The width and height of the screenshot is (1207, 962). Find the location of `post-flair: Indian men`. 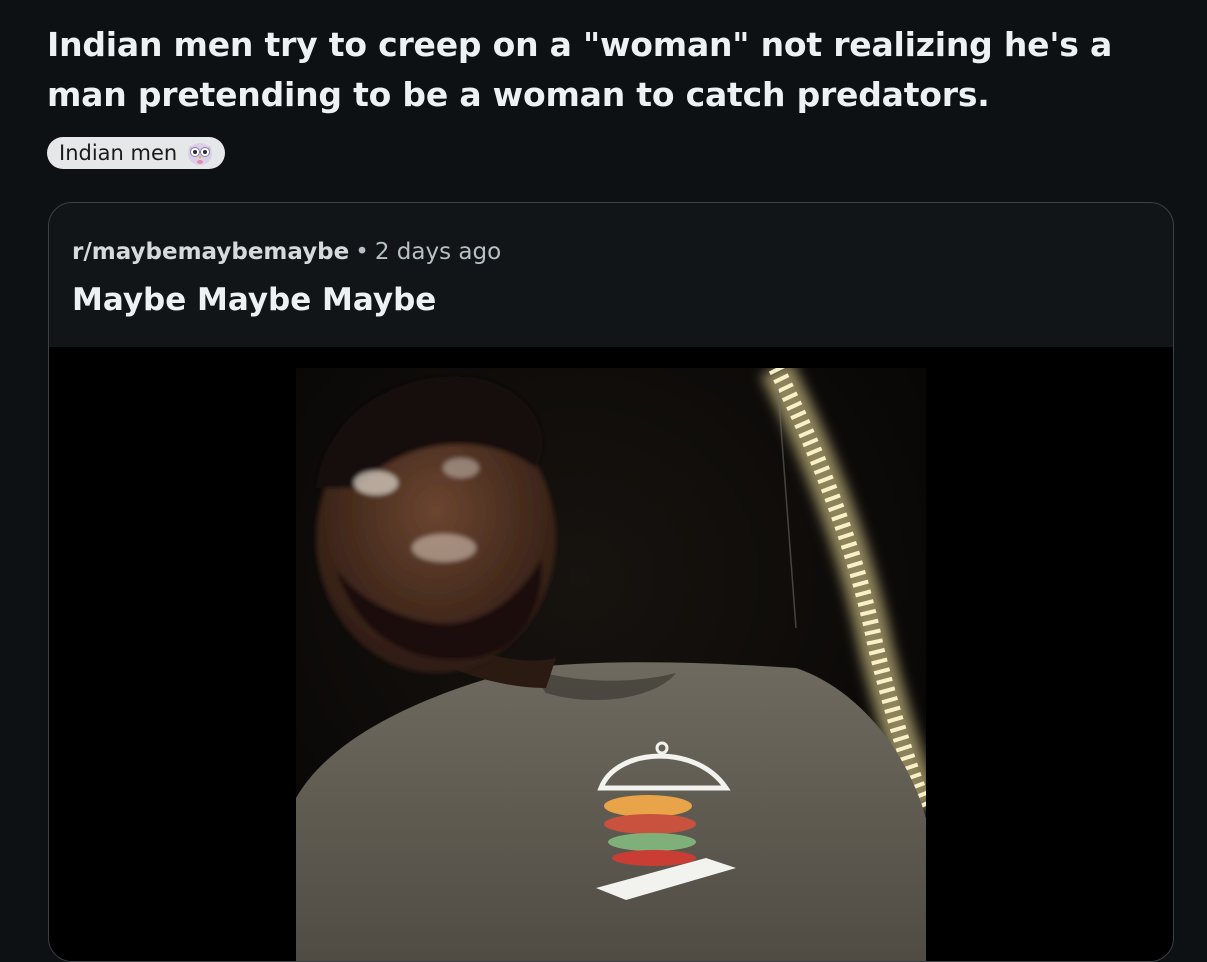

post-flair: Indian men is located at coordinates (136, 153).